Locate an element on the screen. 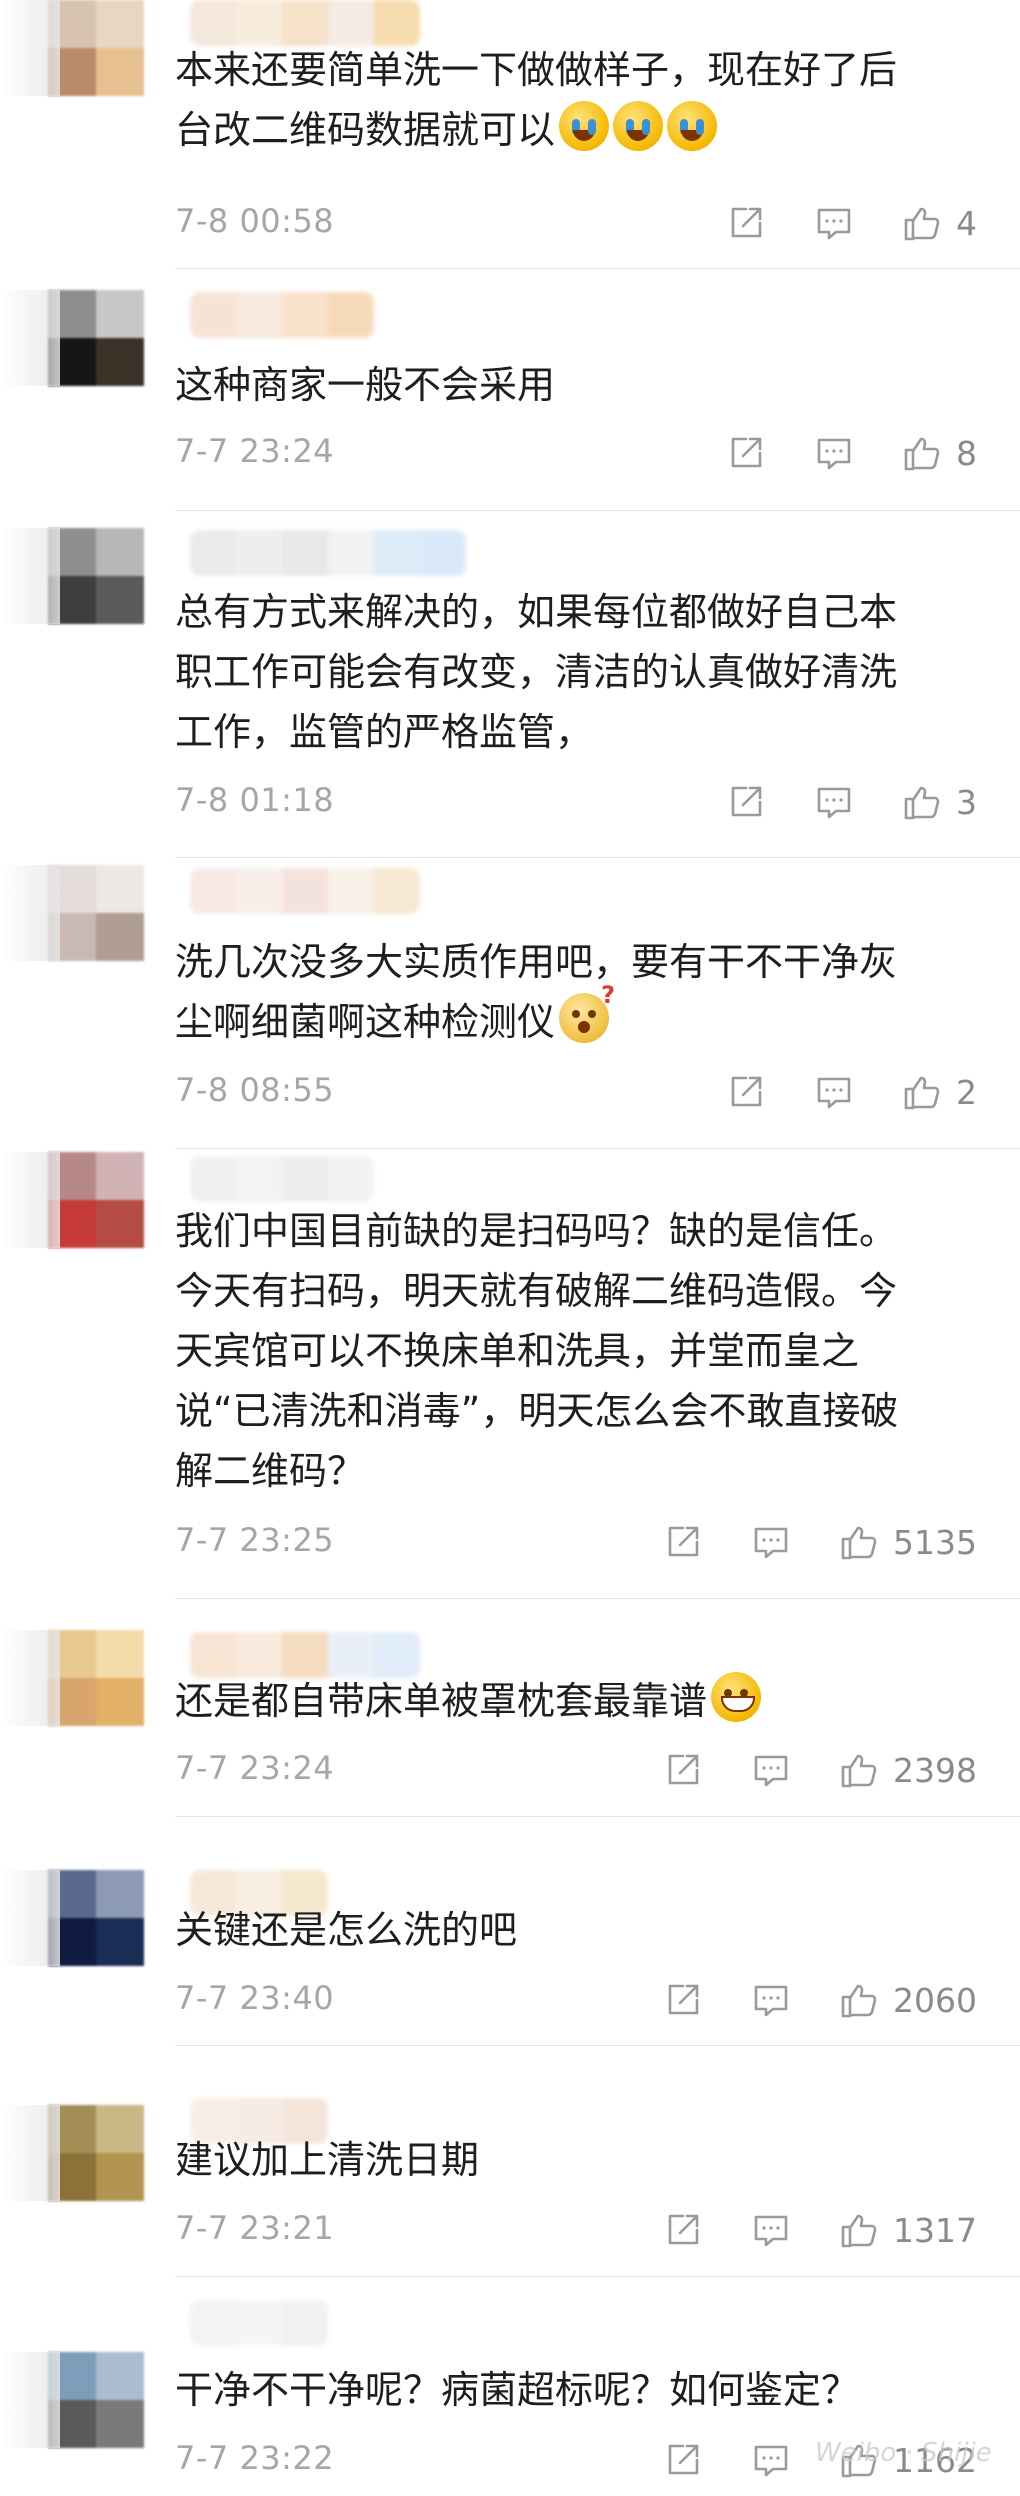  like-count: 2060 is located at coordinates (935, 2000).